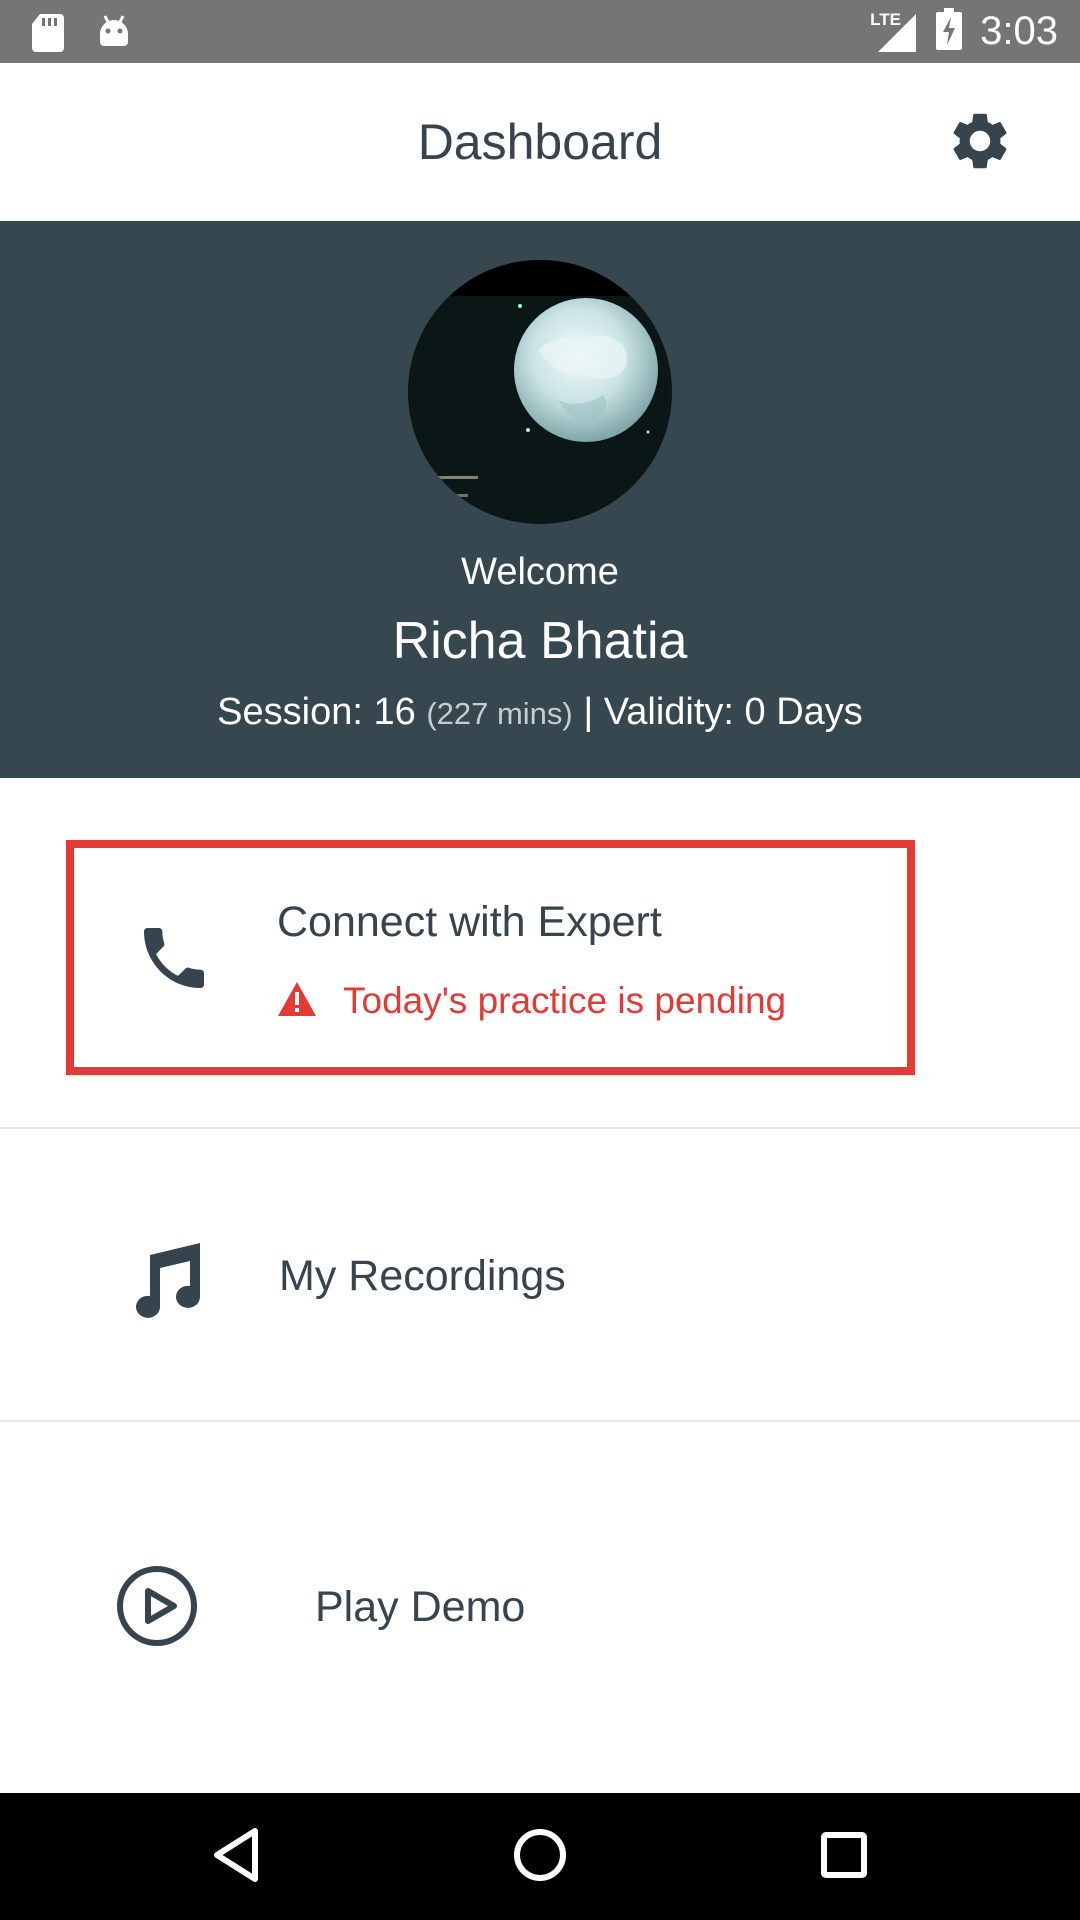  What do you see at coordinates (420, 1607) in the screenshot?
I see `play-demo-label: Play Demo` at bounding box center [420, 1607].